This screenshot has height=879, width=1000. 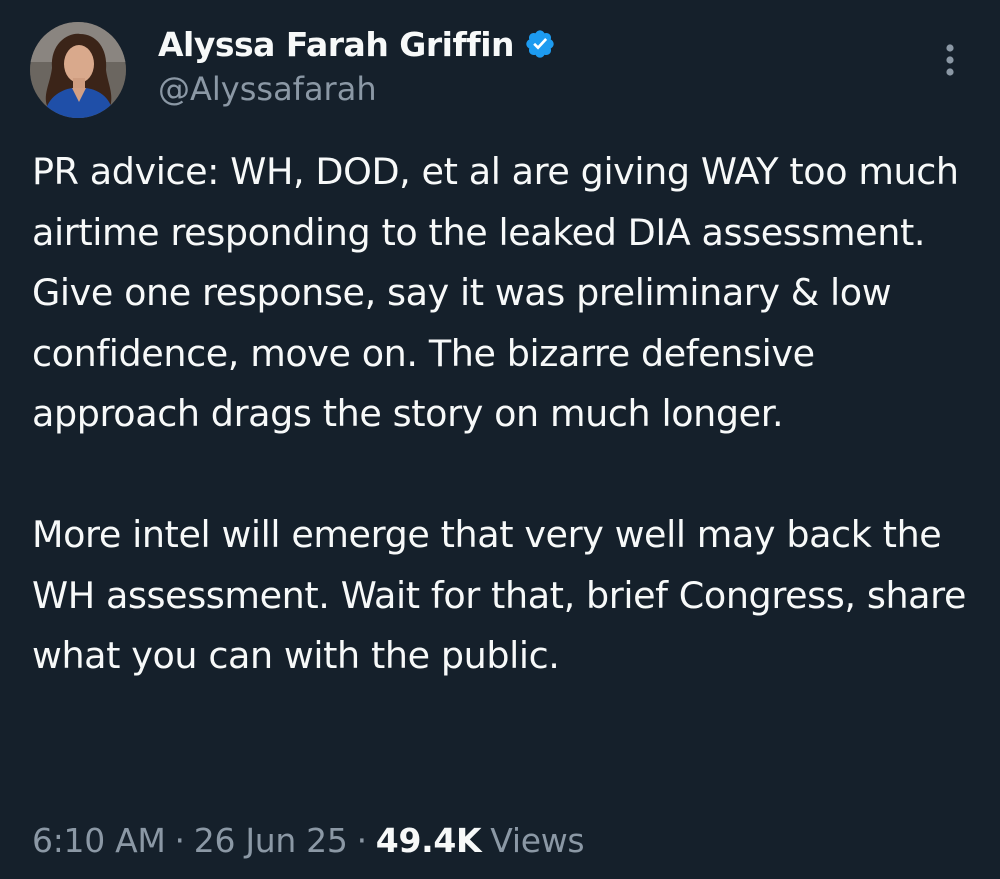 What do you see at coordinates (429, 840) in the screenshot?
I see `views-count: 49.4K` at bounding box center [429, 840].